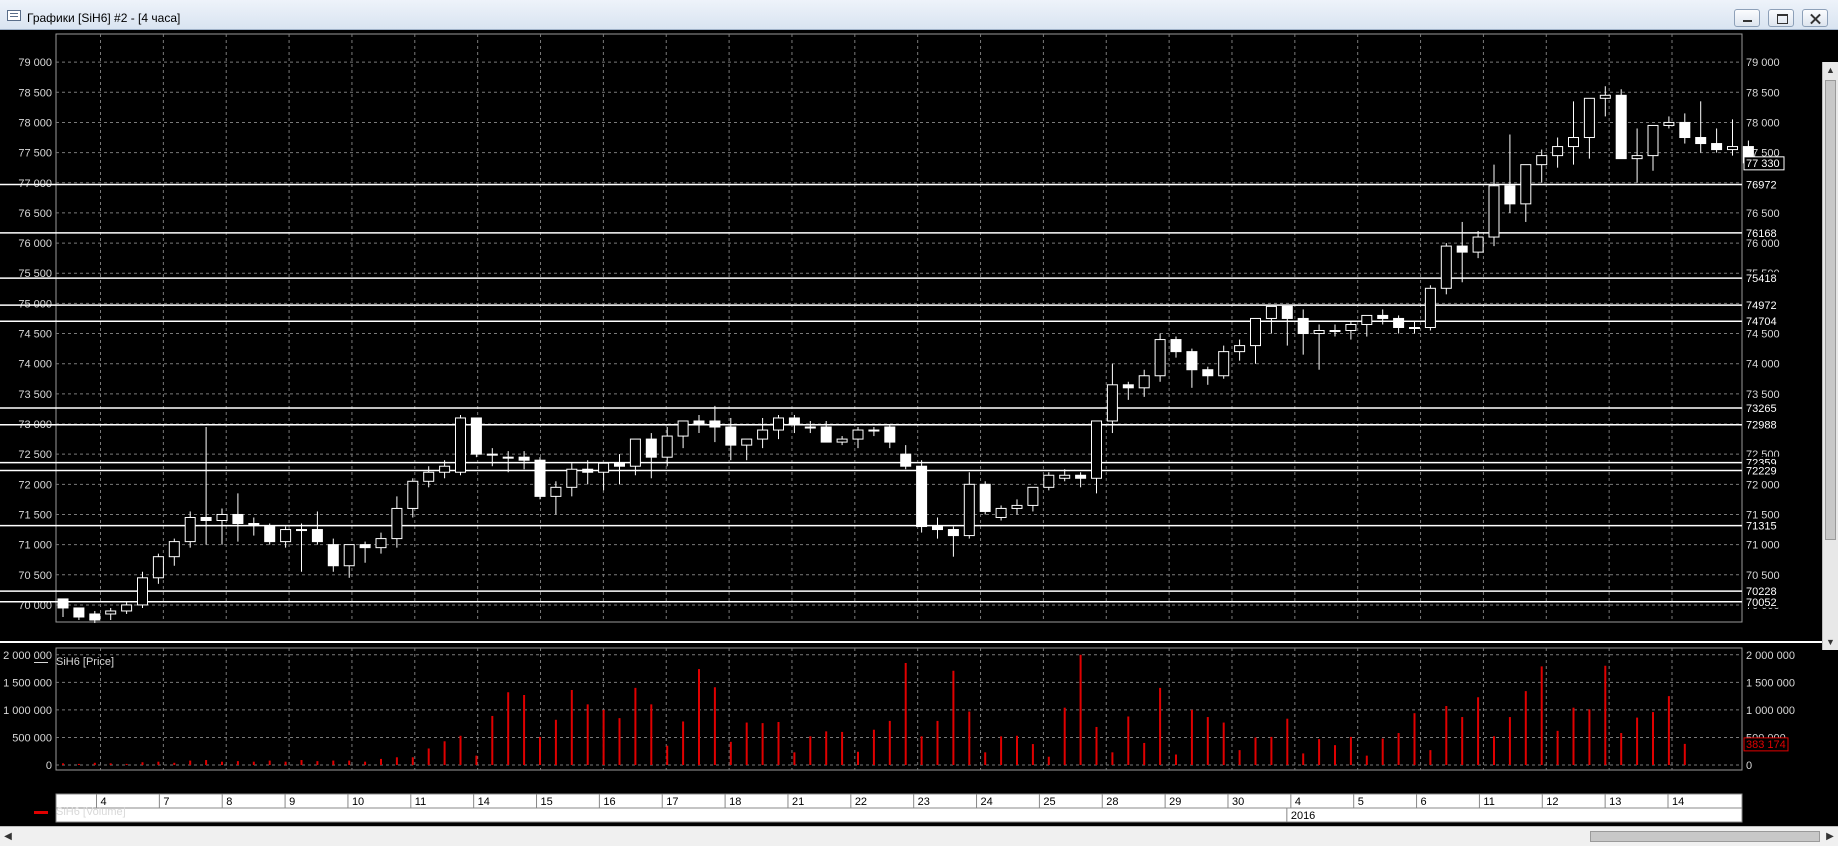  I want to click on day-label: 24, so click(987, 802).